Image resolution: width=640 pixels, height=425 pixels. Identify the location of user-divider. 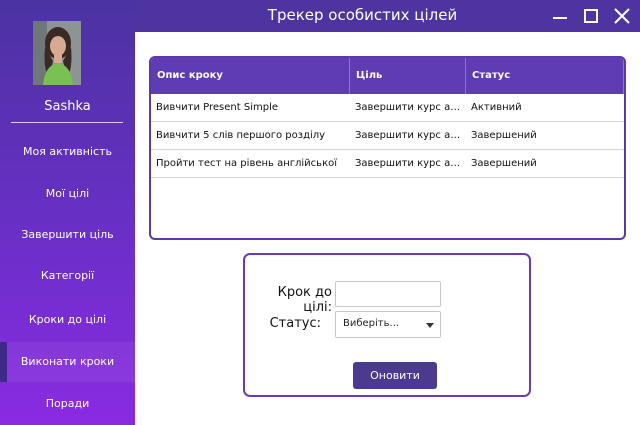
(67, 122).